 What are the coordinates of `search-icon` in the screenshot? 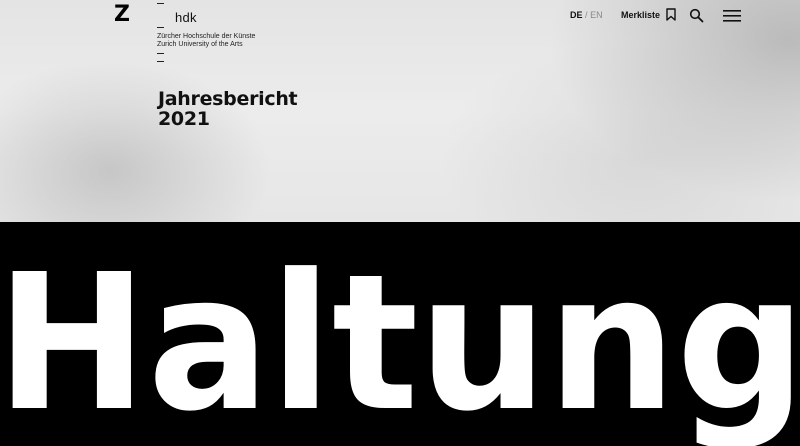 It's located at (696, 17).